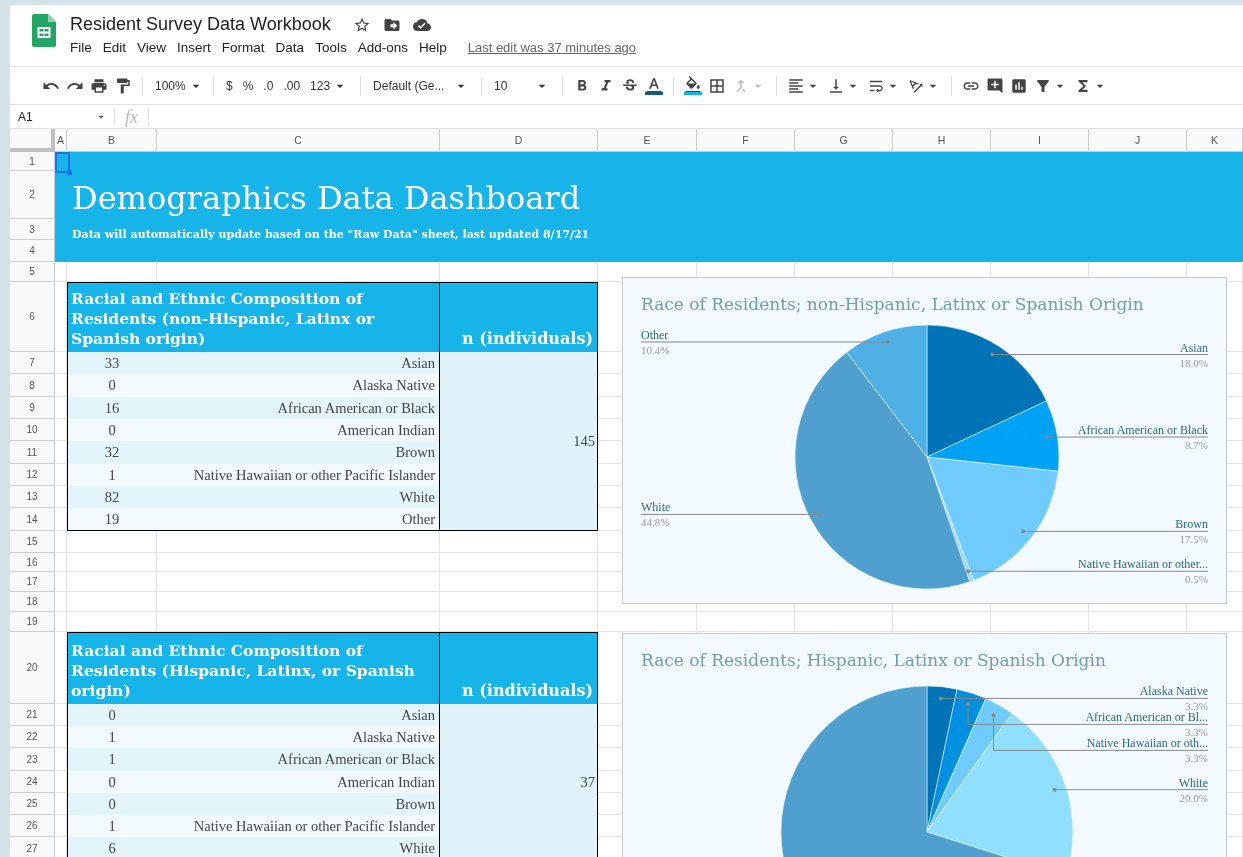 Image resolution: width=1243 pixels, height=857 pixels. What do you see at coordinates (32, 668) in the screenshot?
I see `row-number: 20` at bounding box center [32, 668].